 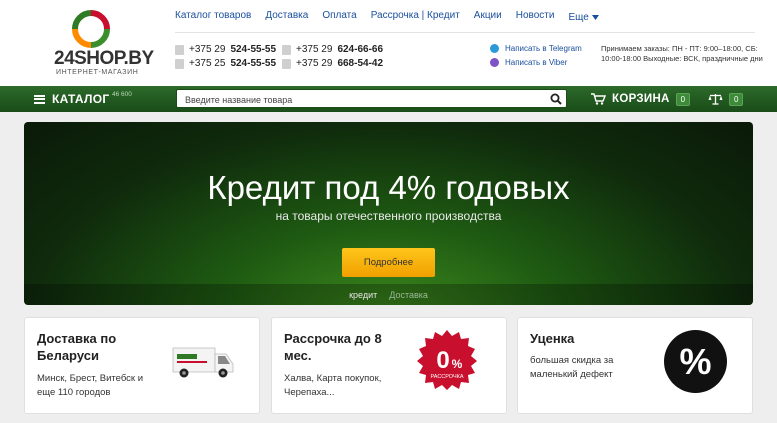 I want to click on site-logo: 24SHOP.BY ИНТЕРНЕТ-МАГАЗИН, so click(x=104, y=41).